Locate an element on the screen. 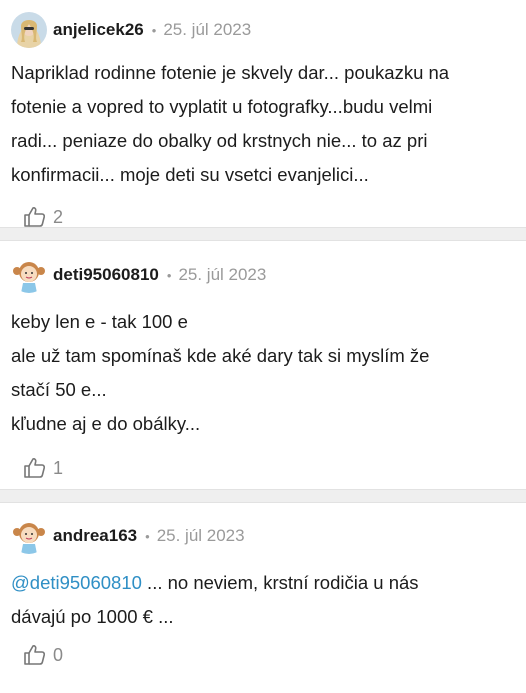 The image size is (526, 693). user-photo-avatar-icon is located at coordinates (29, 30).